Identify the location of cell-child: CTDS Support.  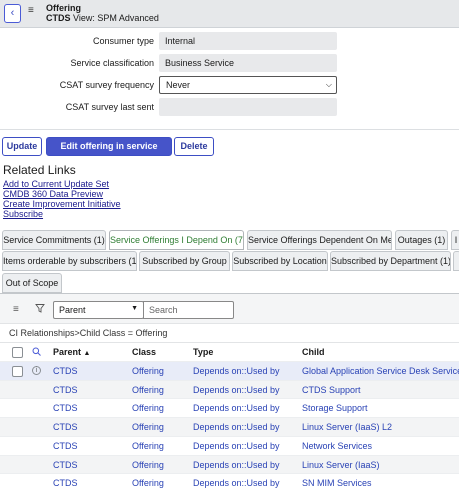
(331, 390).